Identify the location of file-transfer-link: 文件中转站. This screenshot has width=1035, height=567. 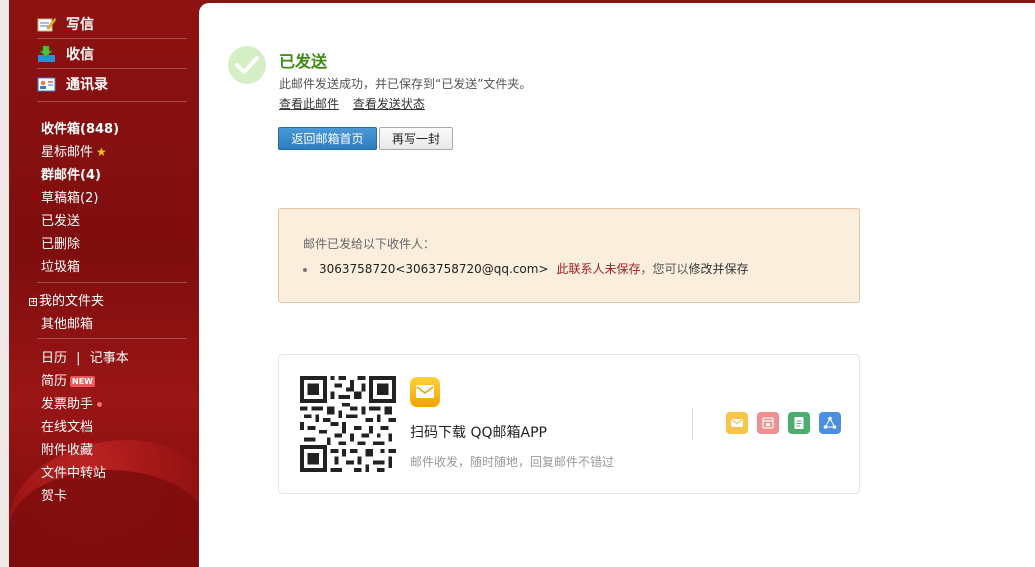
(73, 471).